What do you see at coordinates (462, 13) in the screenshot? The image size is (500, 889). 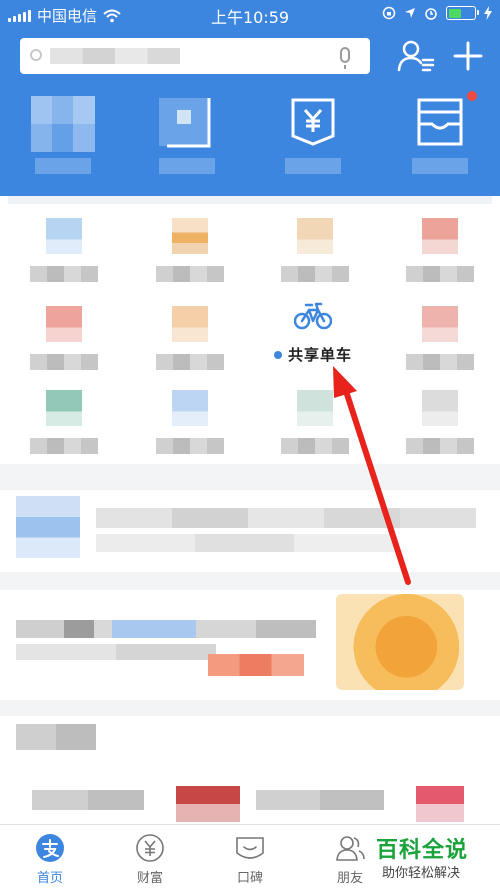 I see `battery-icon` at bounding box center [462, 13].